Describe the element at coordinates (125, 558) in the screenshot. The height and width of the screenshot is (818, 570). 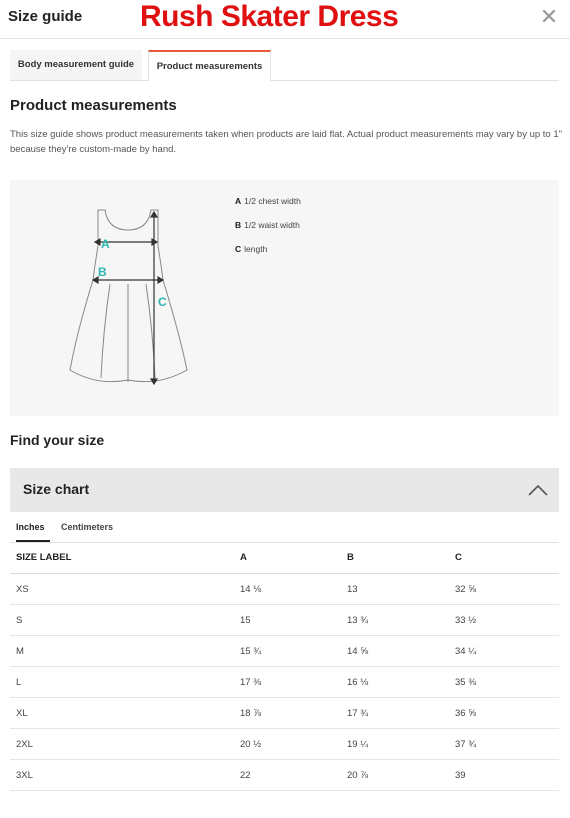
I see `column-header: SIZE LABEL` at that location.